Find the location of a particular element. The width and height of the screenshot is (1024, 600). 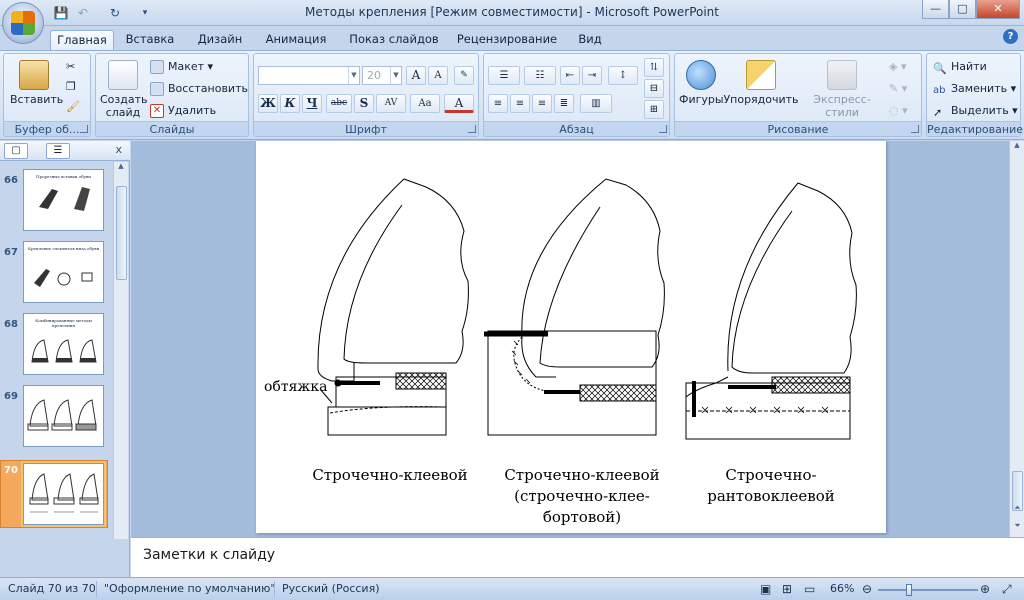

paragraph-launcher-icon is located at coordinates (663, 129).